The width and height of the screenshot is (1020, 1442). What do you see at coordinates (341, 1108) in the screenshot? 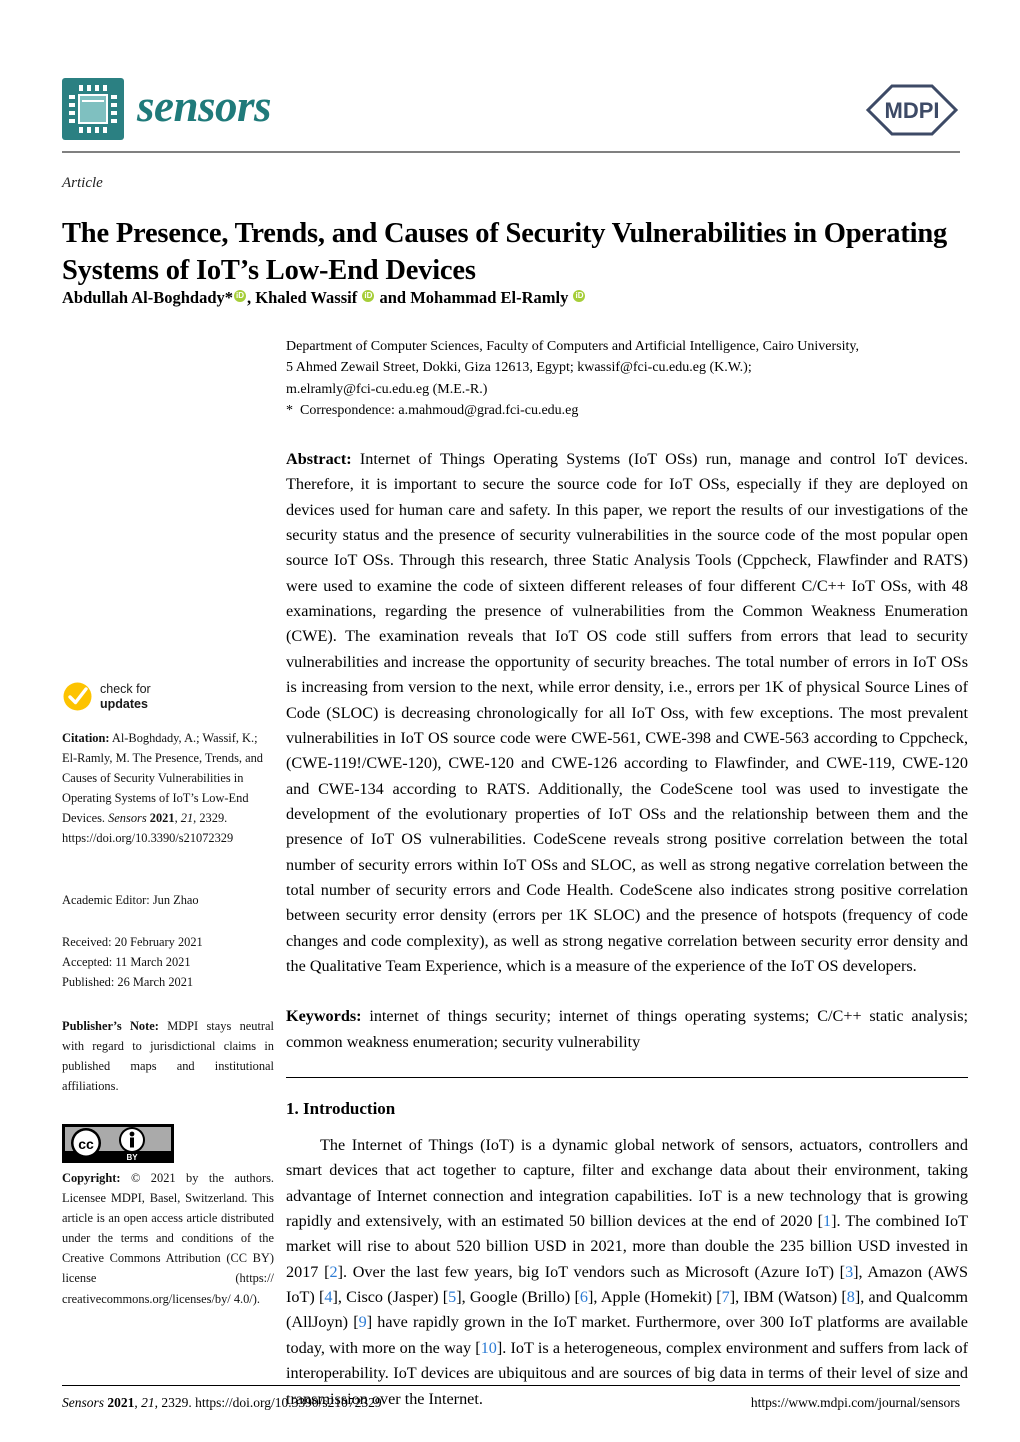
I see `section-heading-introduction: 1. Introduction` at bounding box center [341, 1108].